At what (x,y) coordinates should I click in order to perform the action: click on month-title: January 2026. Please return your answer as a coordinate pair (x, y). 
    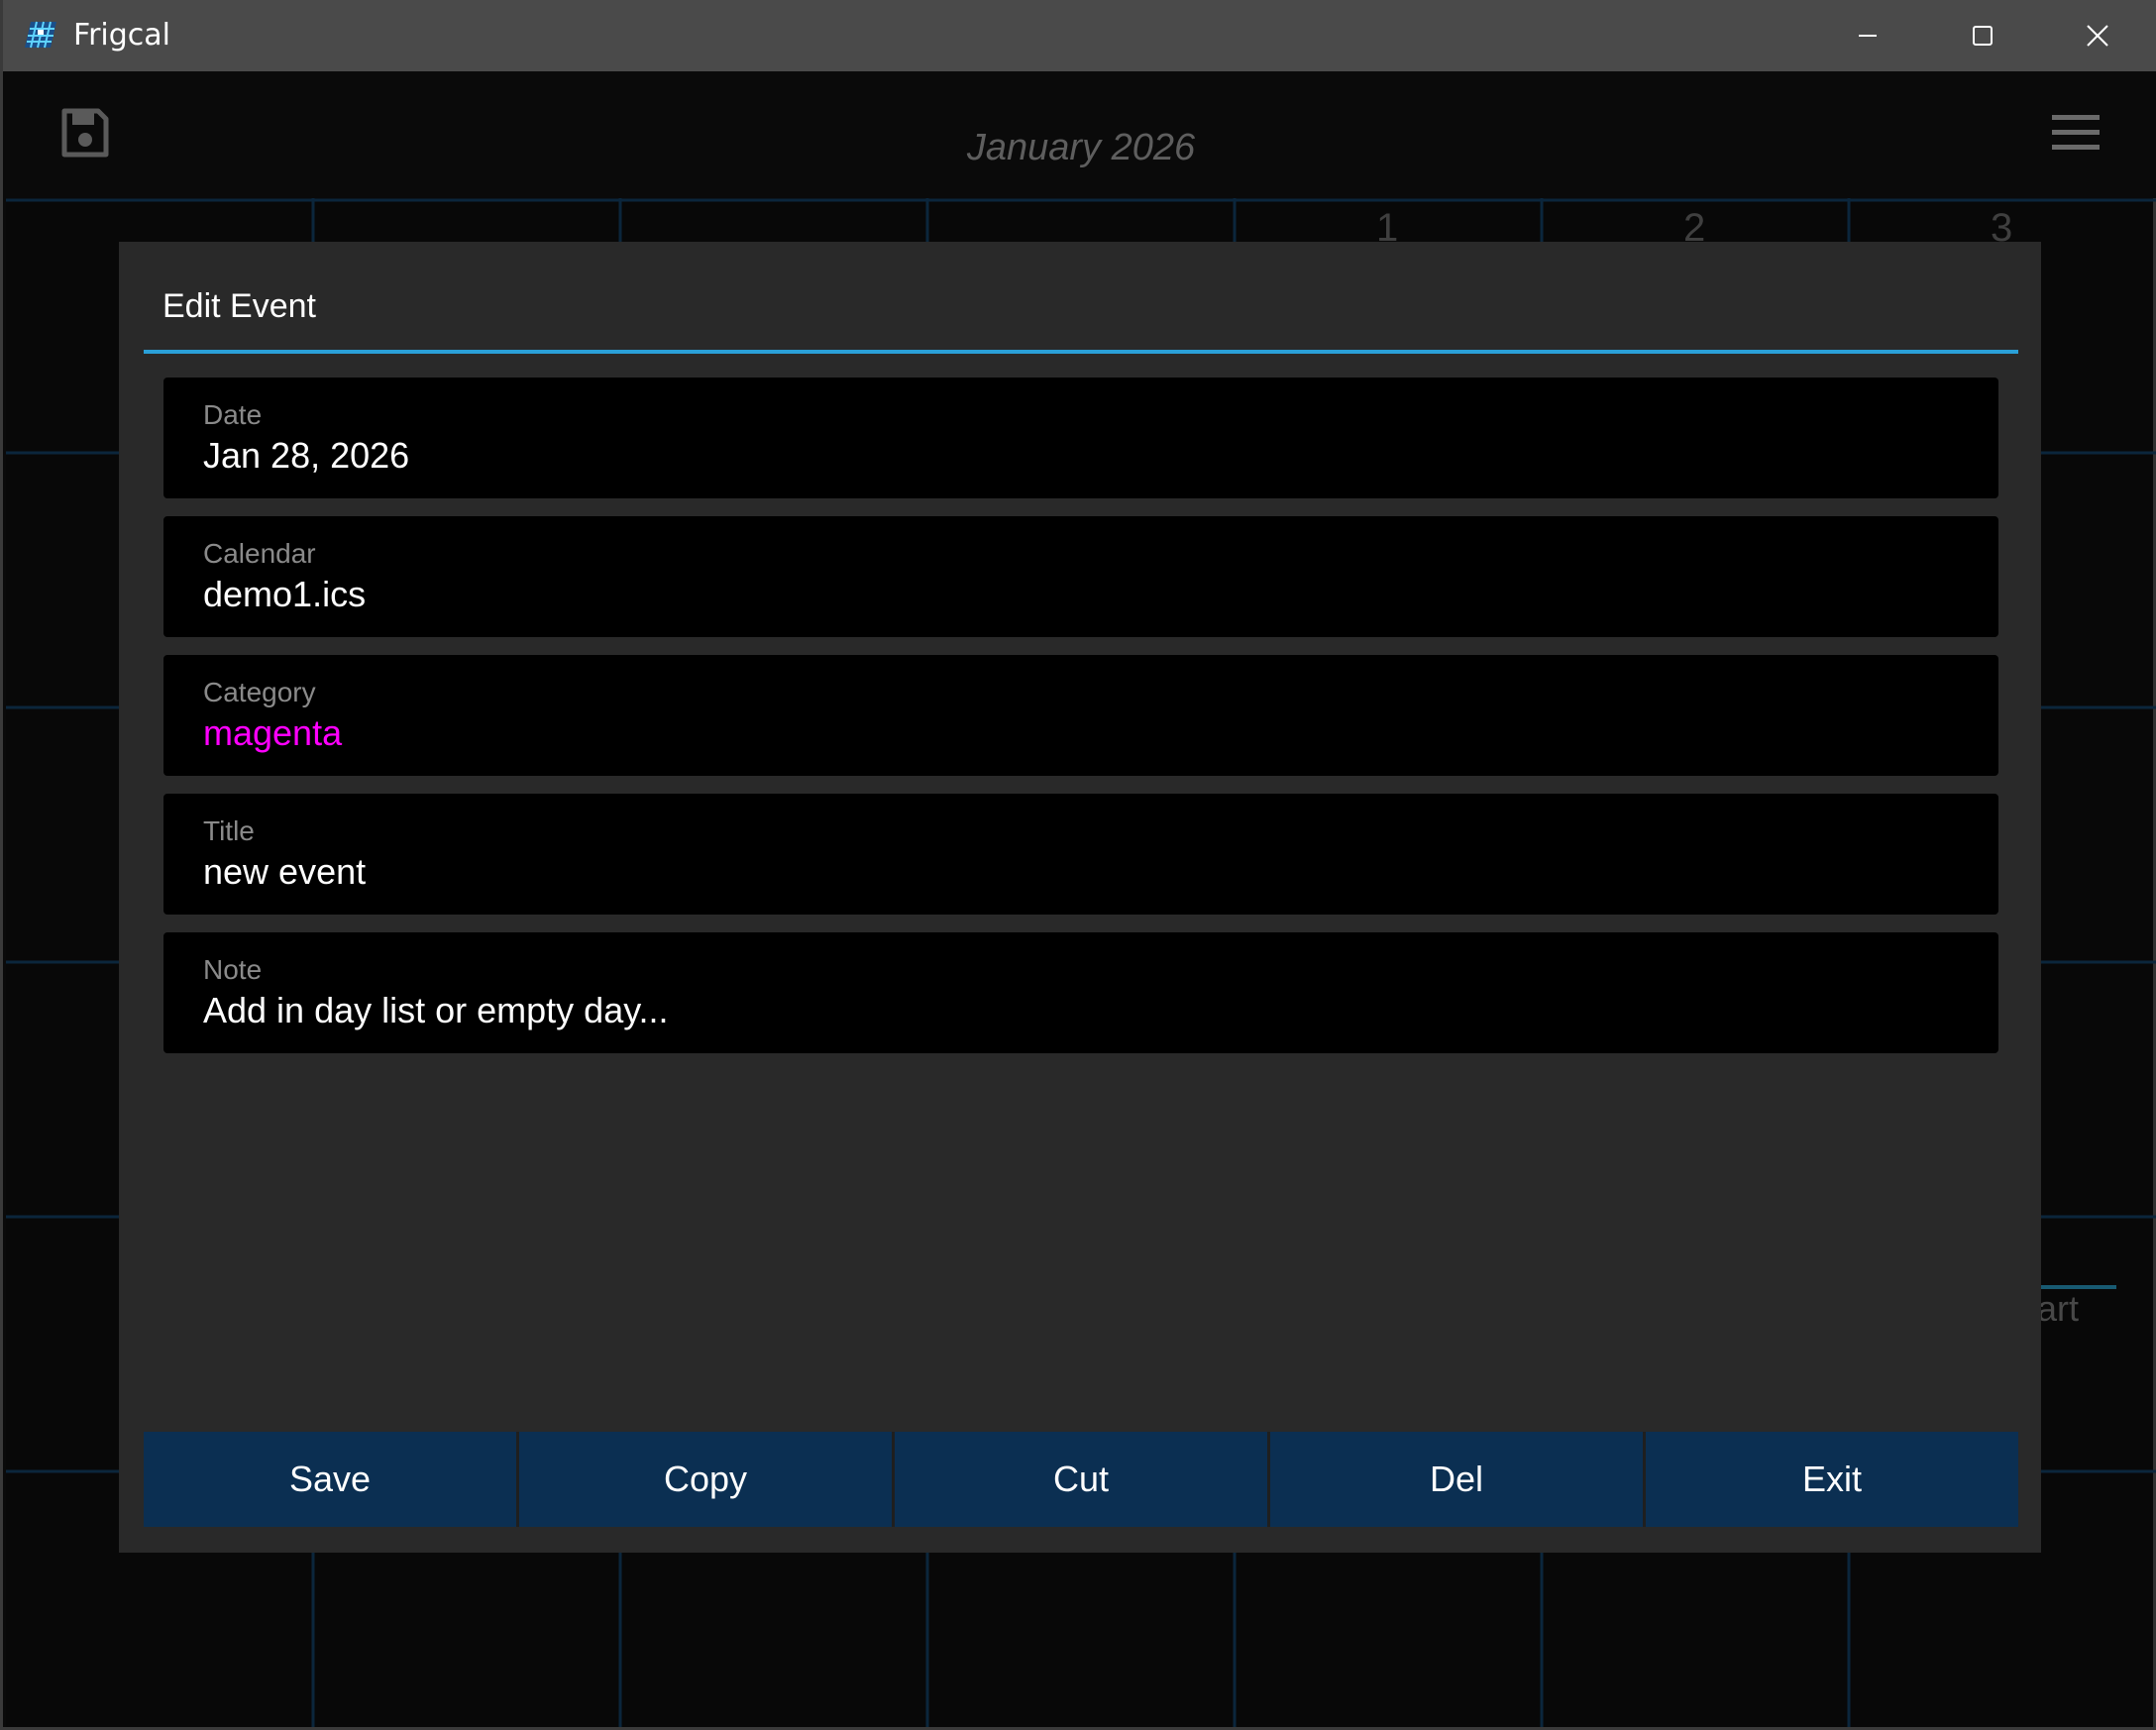
    Looking at the image, I should click on (1080, 148).